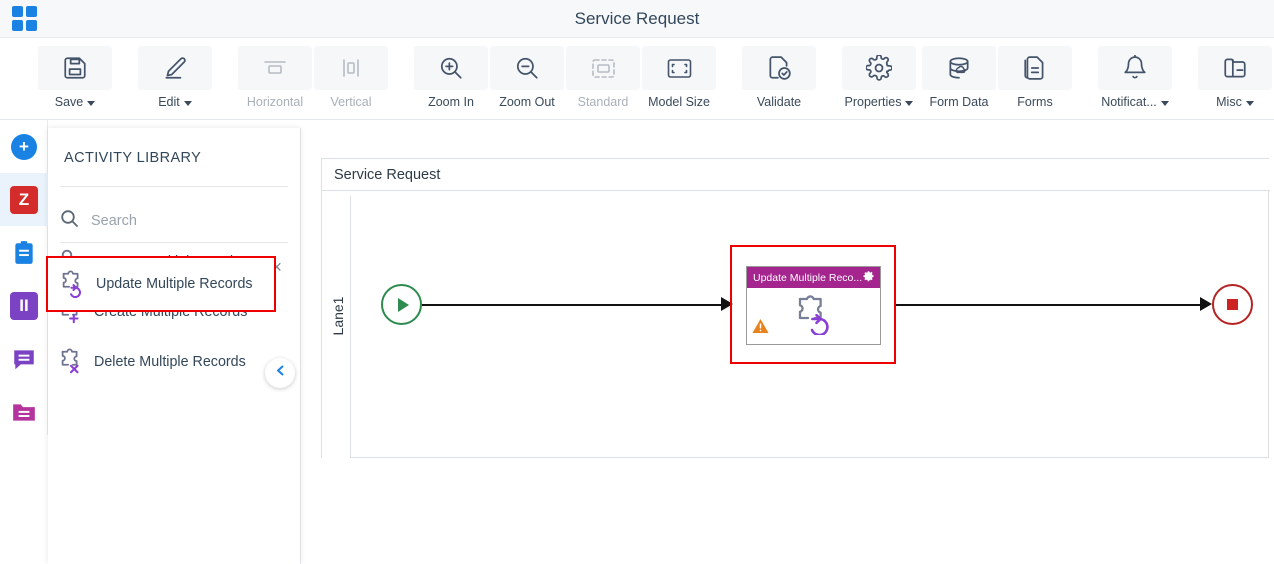 This screenshot has width=1274, height=564. What do you see at coordinates (796, 175) in the screenshot?
I see `pool-header: Service Request` at bounding box center [796, 175].